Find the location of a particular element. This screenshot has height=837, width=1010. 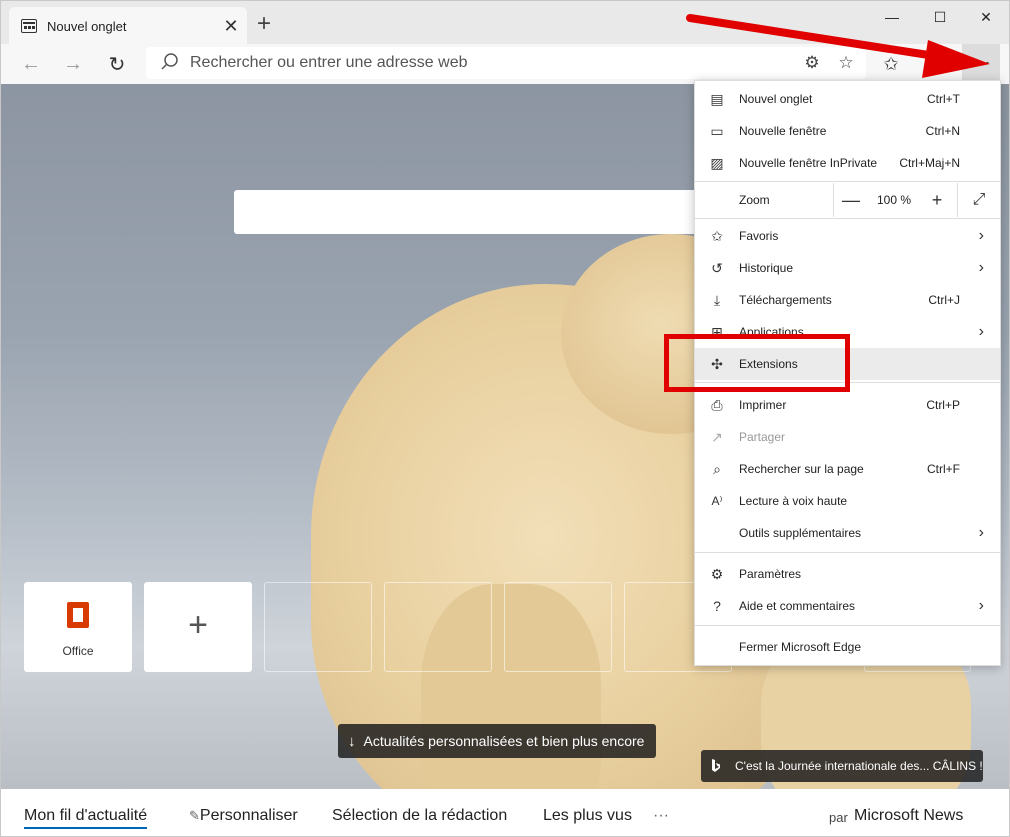

menu-item-help: ? Aide et commentaires › is located at coordinates (847, 606).